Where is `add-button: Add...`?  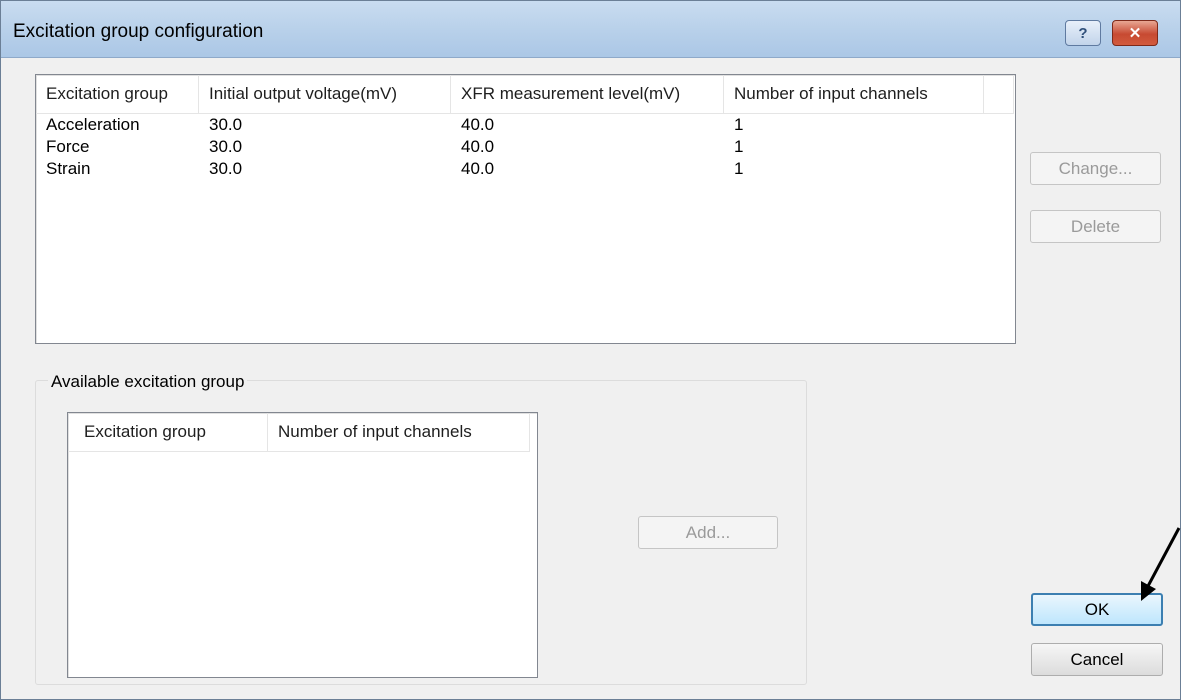
add-button: Add... is located at coordinates (708, 532).